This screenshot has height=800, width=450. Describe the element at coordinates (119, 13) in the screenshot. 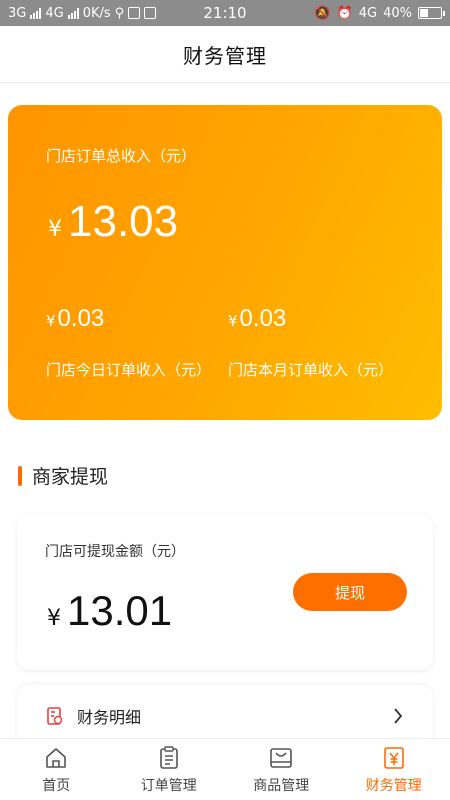

I see `usb-icon: ⚲` at that location.